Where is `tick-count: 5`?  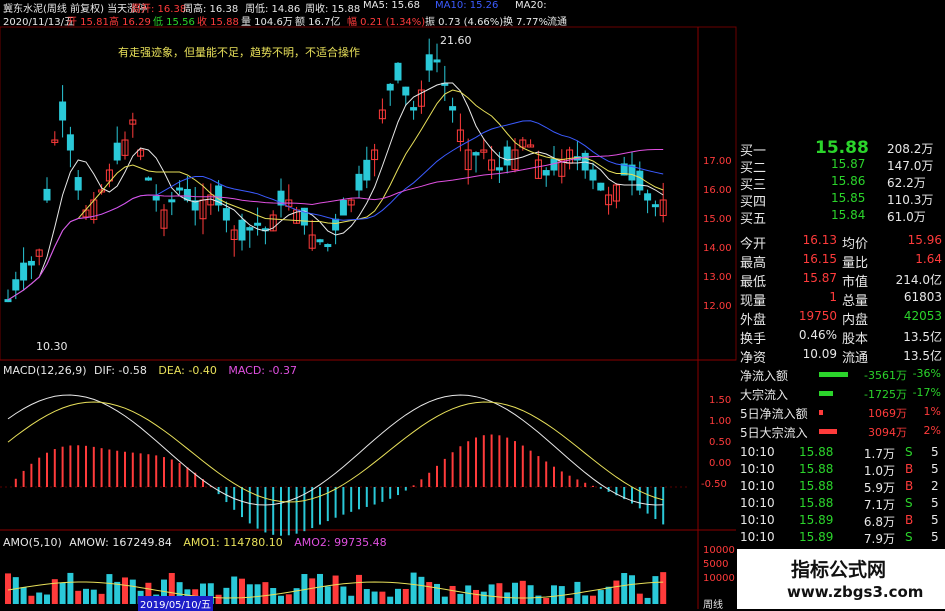
tick-count: 5 is located at coordinates (935, 520).